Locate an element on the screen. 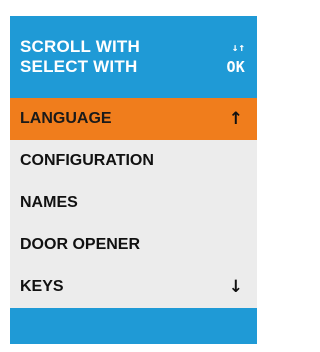 The width and height of the screenshot is (320, 352). menu-item-label: NAMES is located at coordinates (49, 202).